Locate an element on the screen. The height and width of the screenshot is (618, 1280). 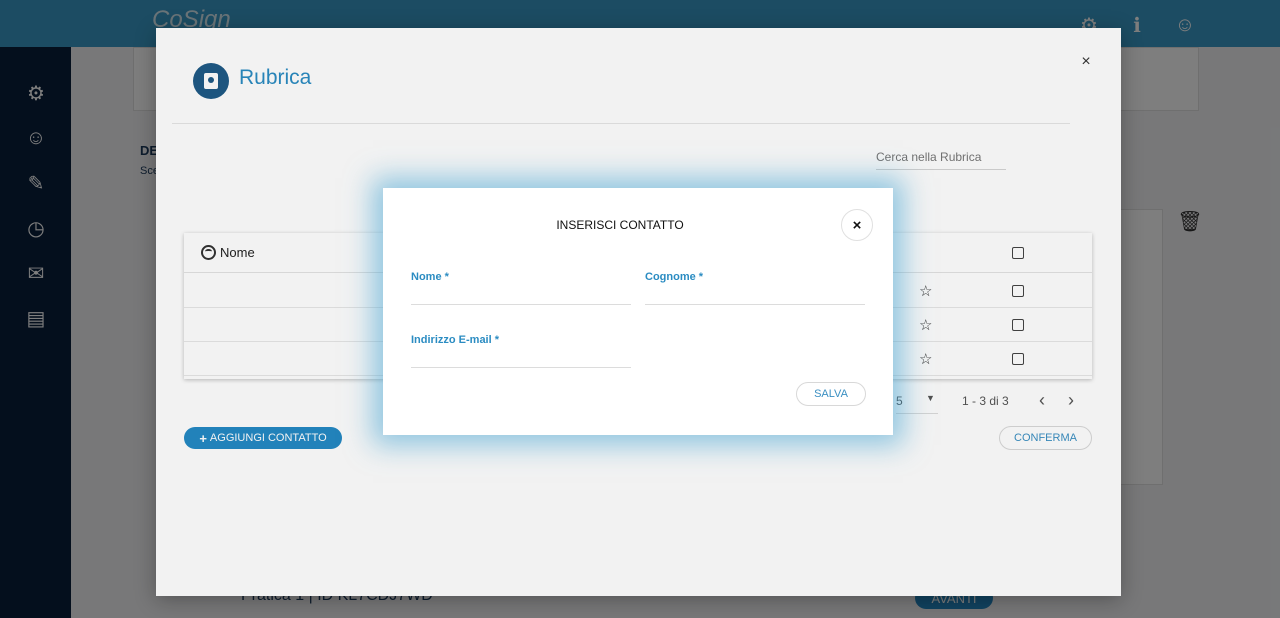
email-label: Indirizzo E-mail * is located at coordinates (455, 340).